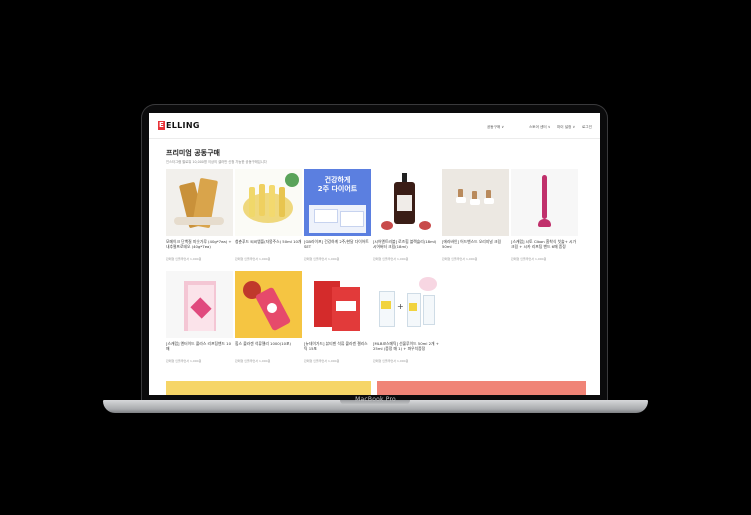 Image resolution: width=751 pixels, height=515 pixels. What do you see at coordinates (183, 125) in the screenshot?
I see `logo-text: ELLING` at bounding box center [183, 125].